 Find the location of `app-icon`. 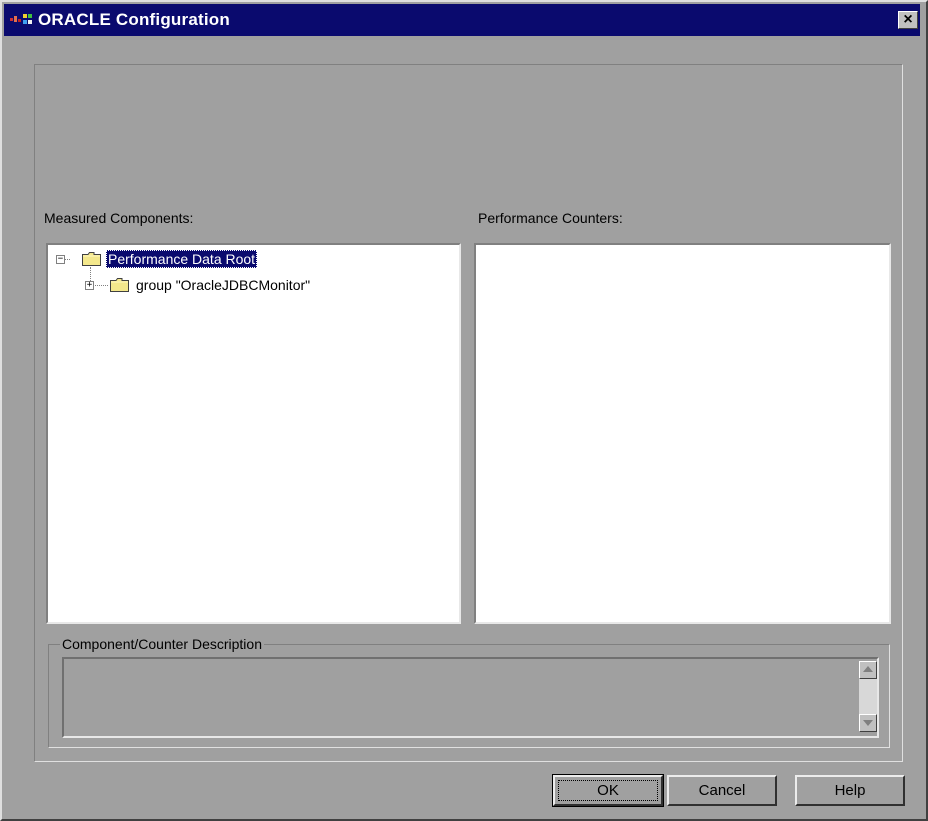

app-icon is located at coordinates (21, 19).